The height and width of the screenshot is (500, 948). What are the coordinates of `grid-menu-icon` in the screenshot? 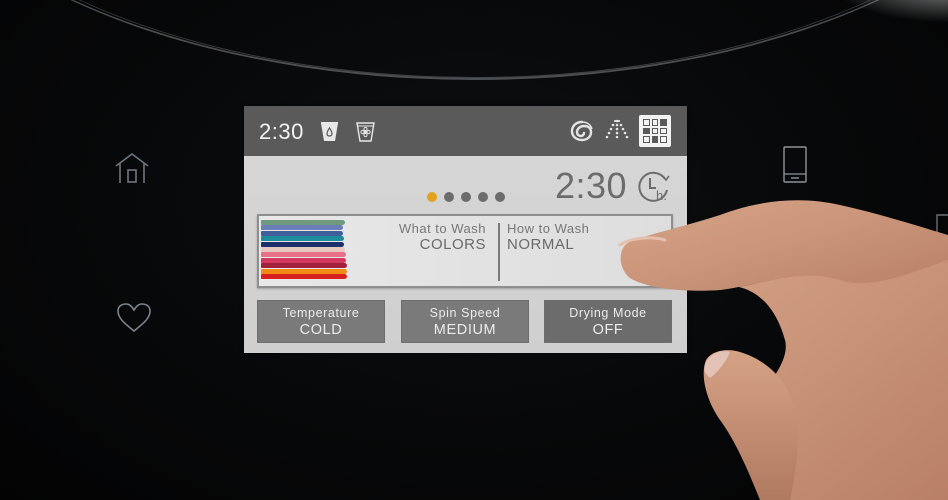 It's located at (646, 122).